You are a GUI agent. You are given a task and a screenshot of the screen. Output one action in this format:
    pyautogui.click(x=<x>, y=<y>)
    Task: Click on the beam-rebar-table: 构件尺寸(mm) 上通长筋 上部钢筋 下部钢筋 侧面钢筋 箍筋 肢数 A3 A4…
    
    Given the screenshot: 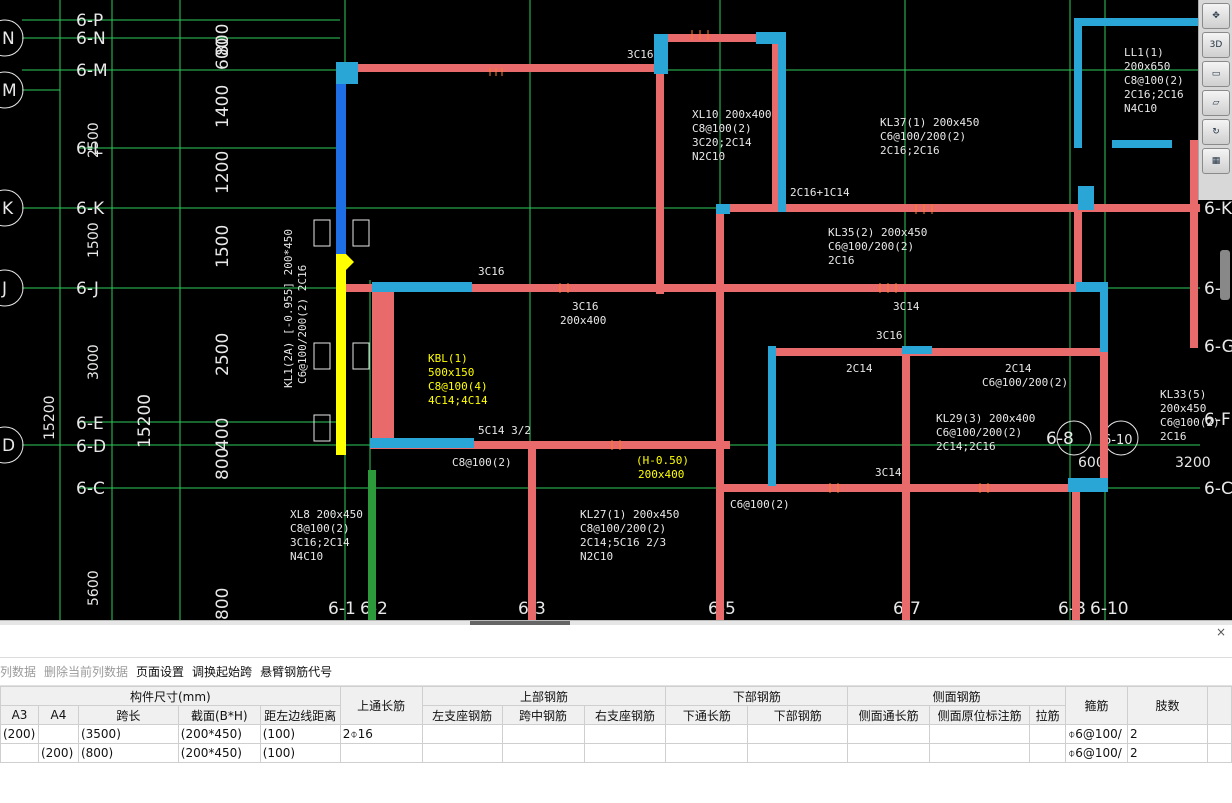 What is the action you would take?
    pyautogui.click(x=616, y=724)
    